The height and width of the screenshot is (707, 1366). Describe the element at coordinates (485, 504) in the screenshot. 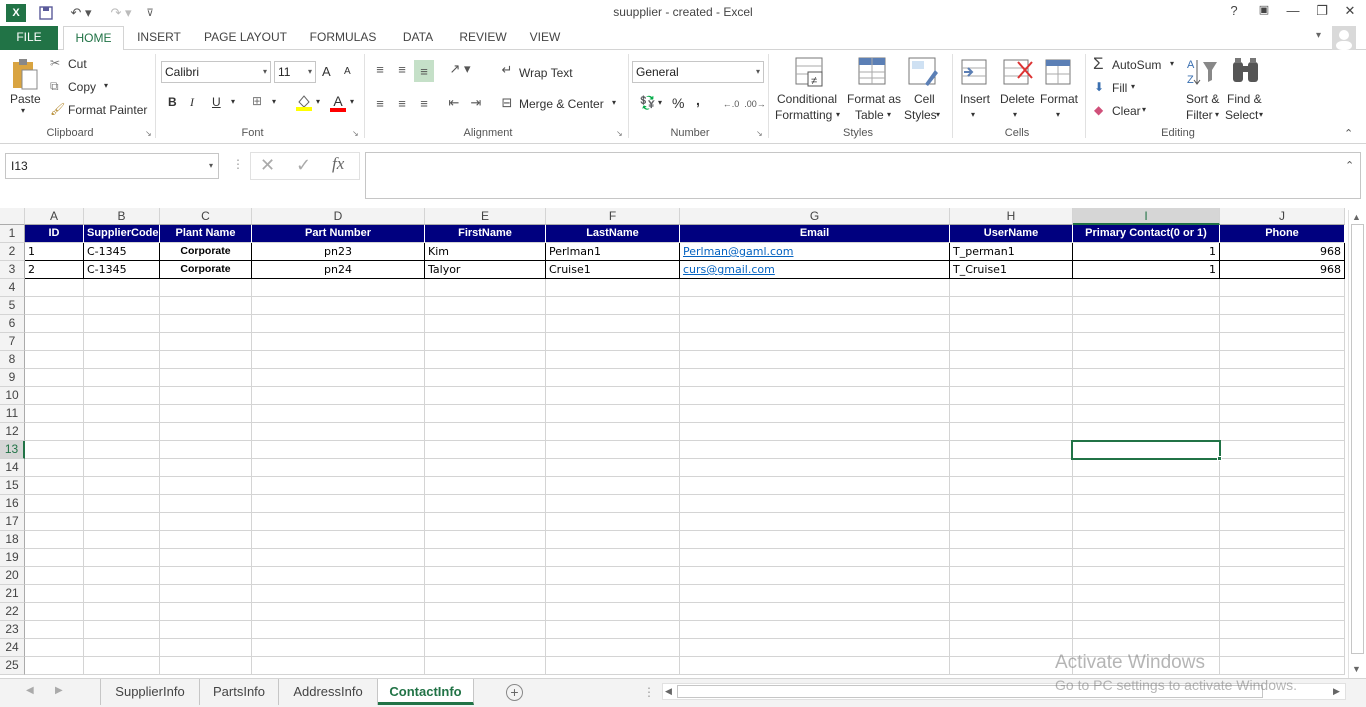

I see `cell-e16` at that location.